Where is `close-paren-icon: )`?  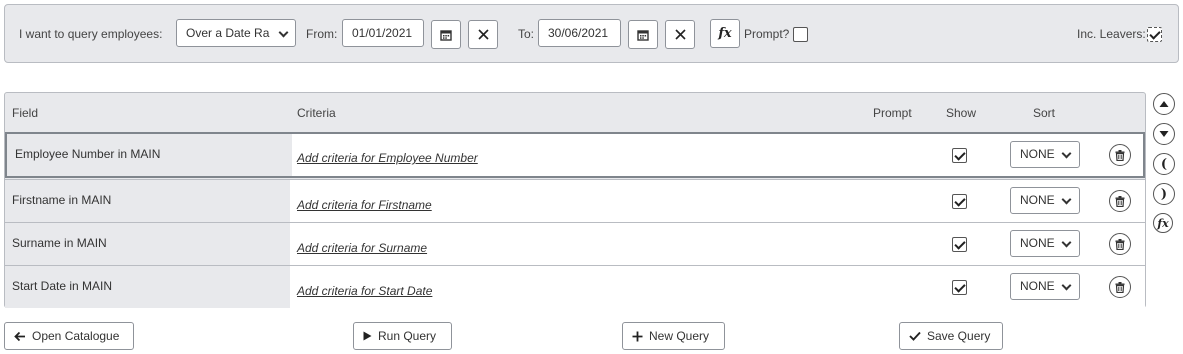
close-paren-icon: ) is located at coordinates (1164, 194).